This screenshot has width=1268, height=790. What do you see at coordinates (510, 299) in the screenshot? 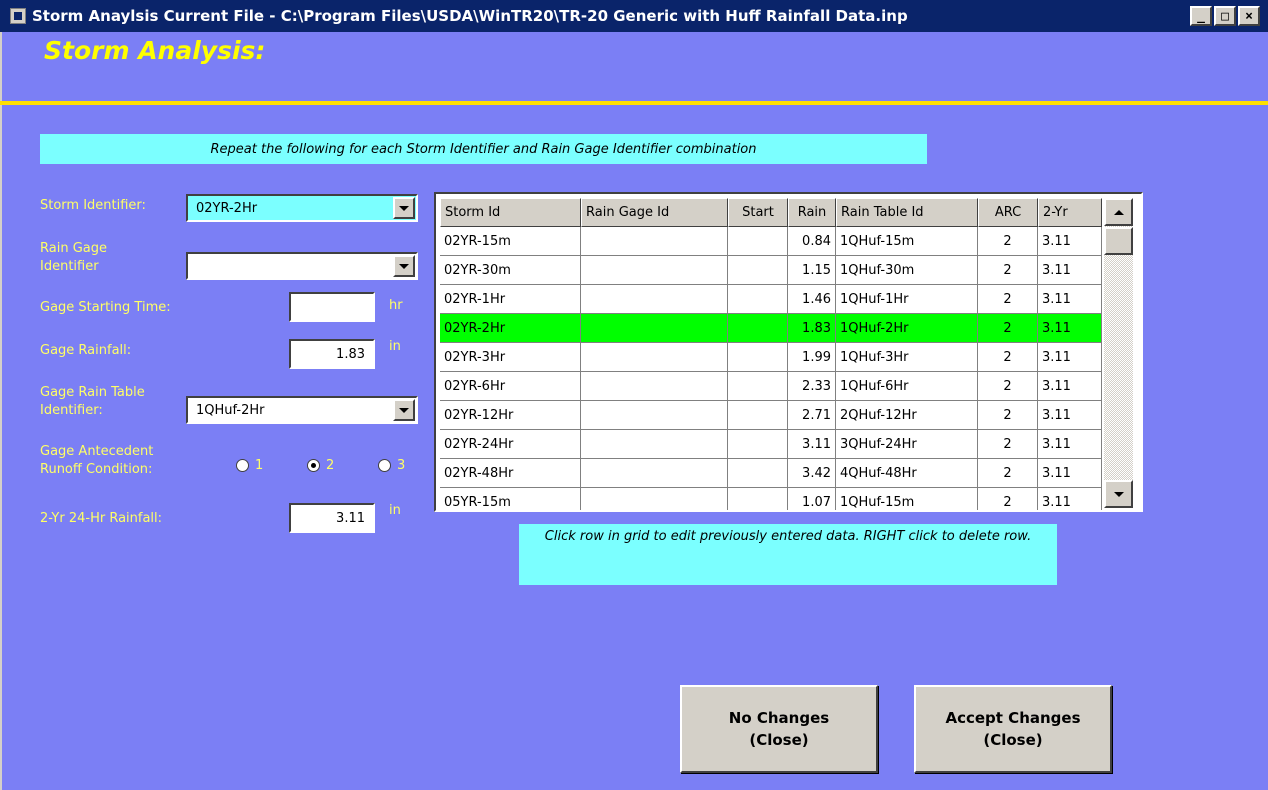
I see `table-cell-storm-id: 02YR-1Hr` at bounding box center [510, 299].